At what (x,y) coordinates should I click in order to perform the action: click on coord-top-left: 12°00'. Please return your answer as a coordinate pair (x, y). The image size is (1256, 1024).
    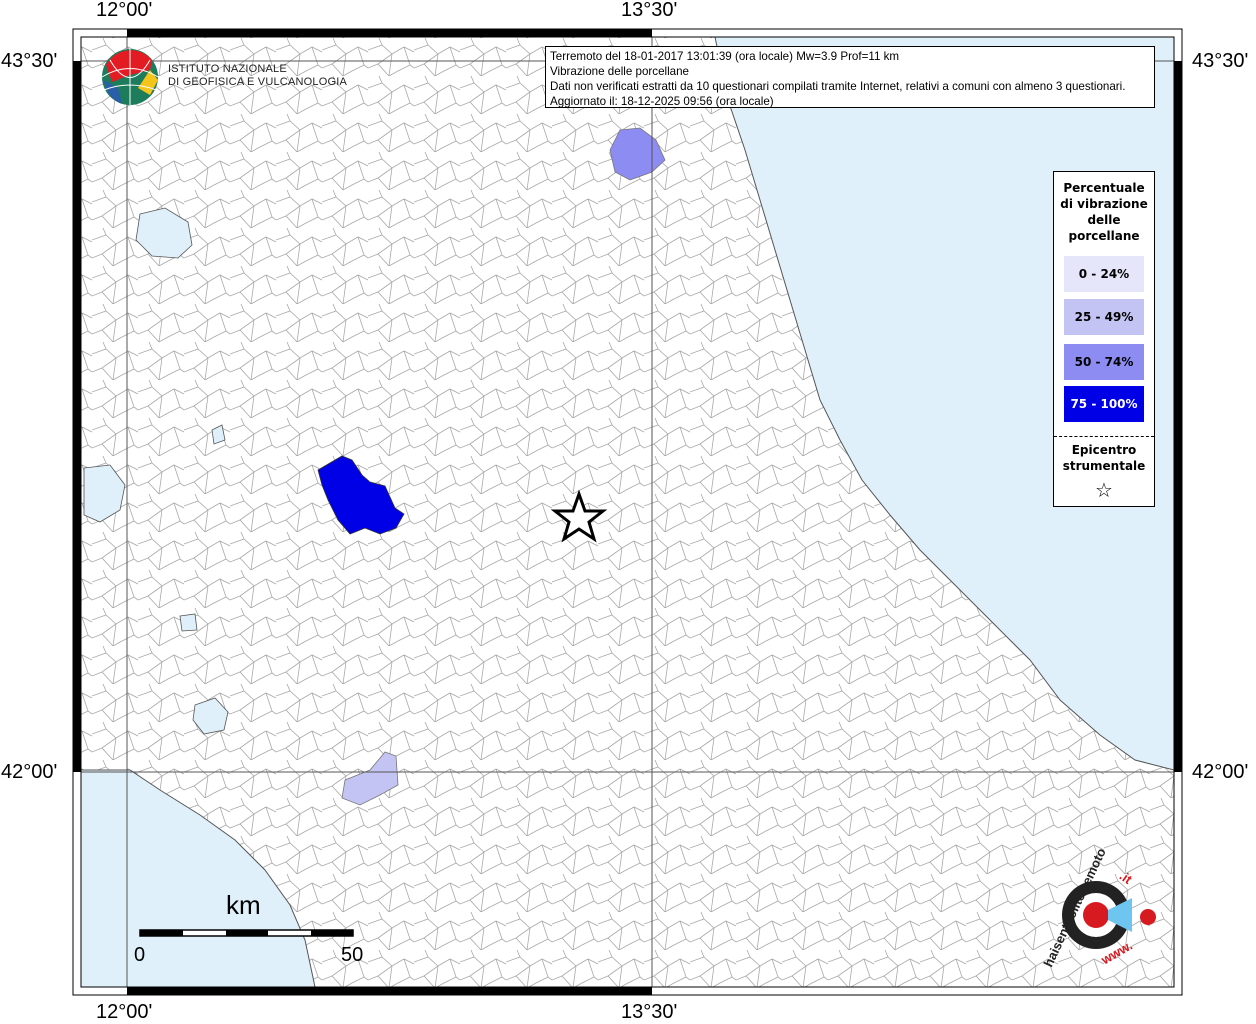
    Looking at the image, I should click on (124, 10).